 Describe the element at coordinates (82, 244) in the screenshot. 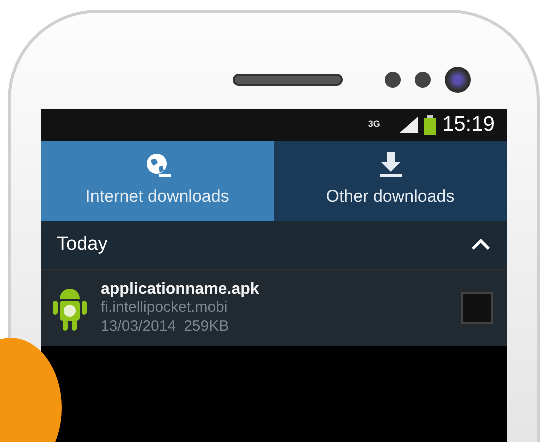

I see `section-title: Today` at that location.